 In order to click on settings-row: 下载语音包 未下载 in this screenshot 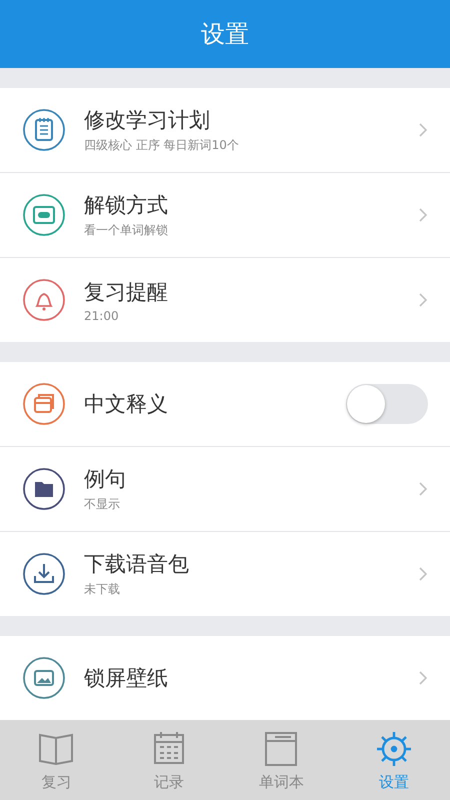, I will do `click(225, 574)`.